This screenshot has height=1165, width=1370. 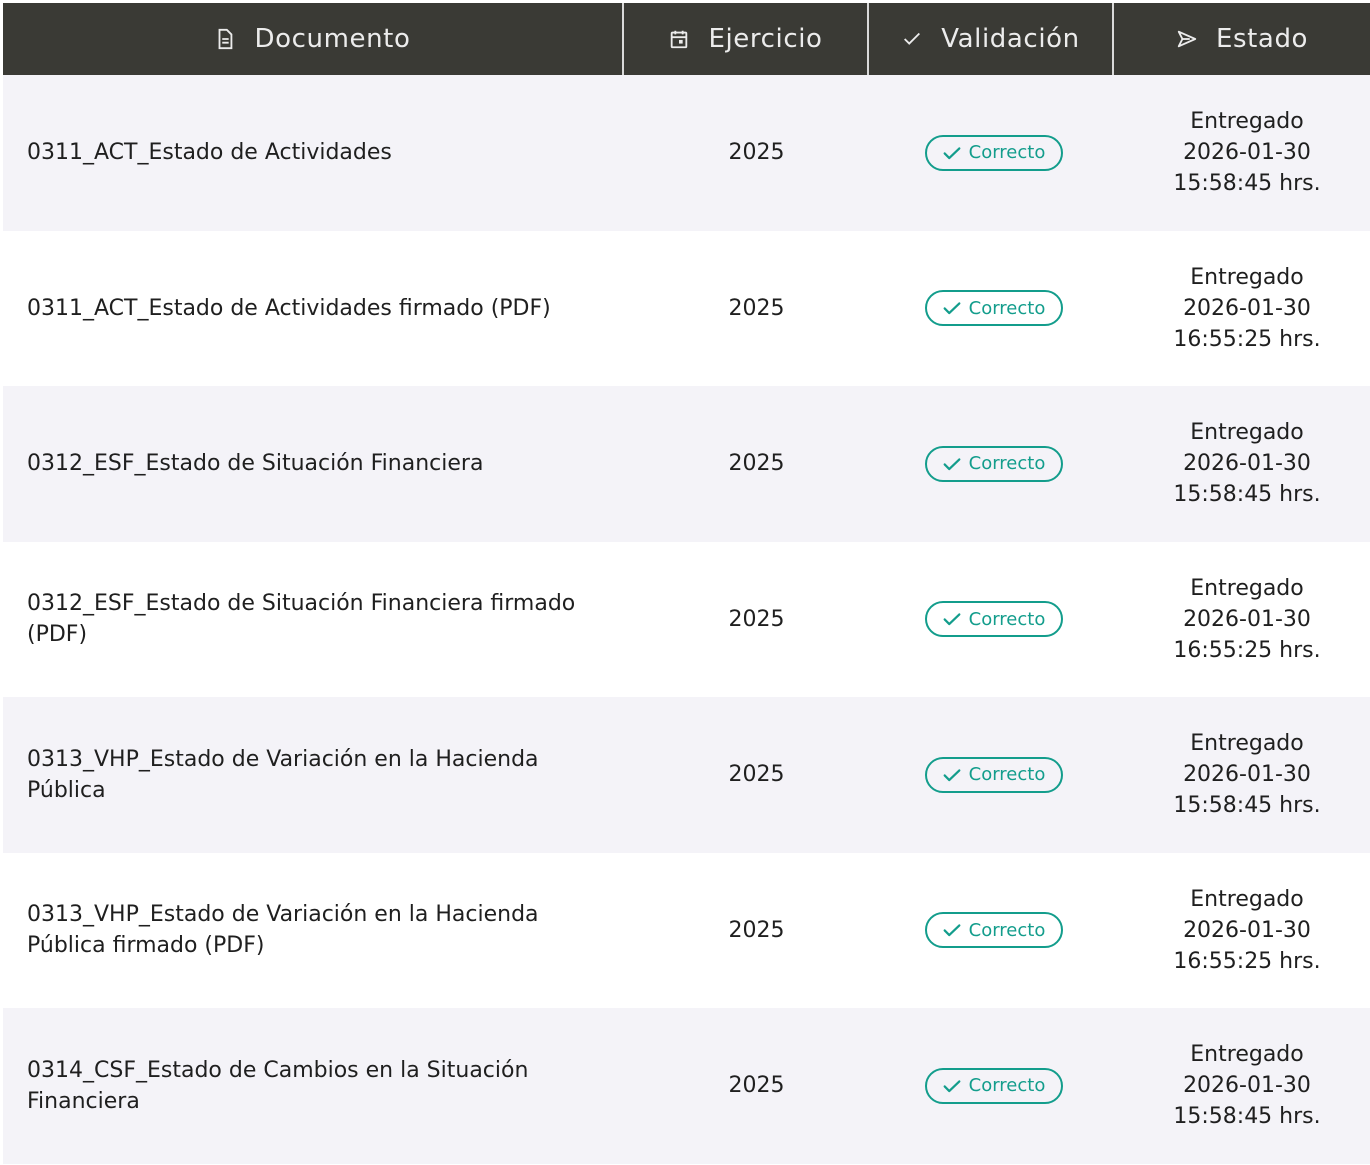 I want to click on document-name: 0311_ACT_Estado de Actividades, so click(x=209, y=153).